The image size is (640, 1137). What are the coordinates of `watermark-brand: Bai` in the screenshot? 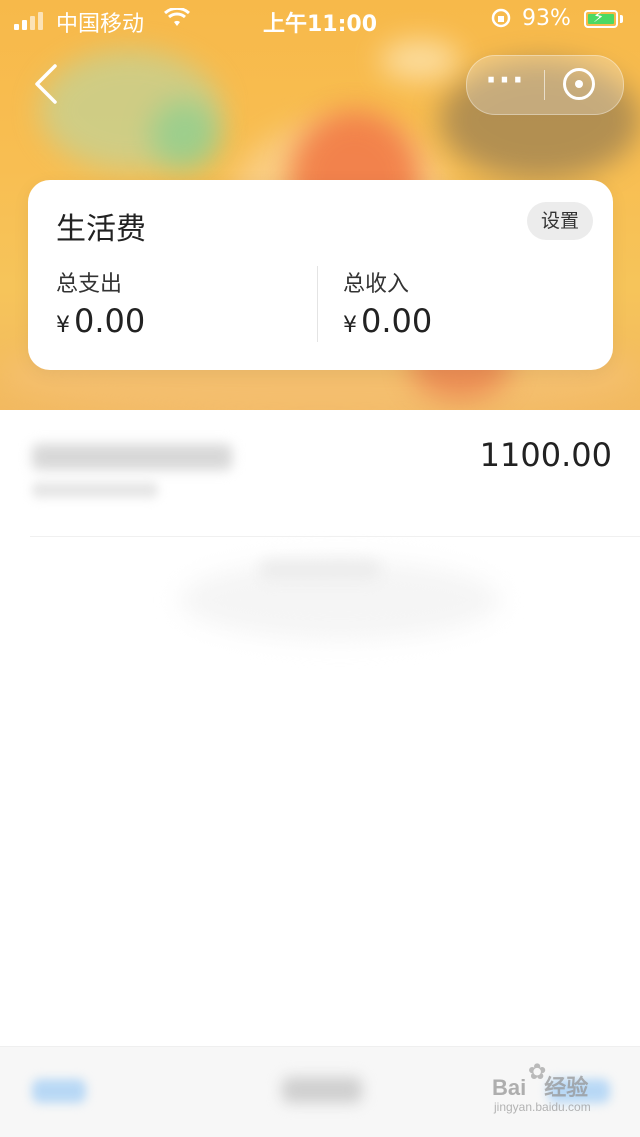 It's located at (509, 1087).